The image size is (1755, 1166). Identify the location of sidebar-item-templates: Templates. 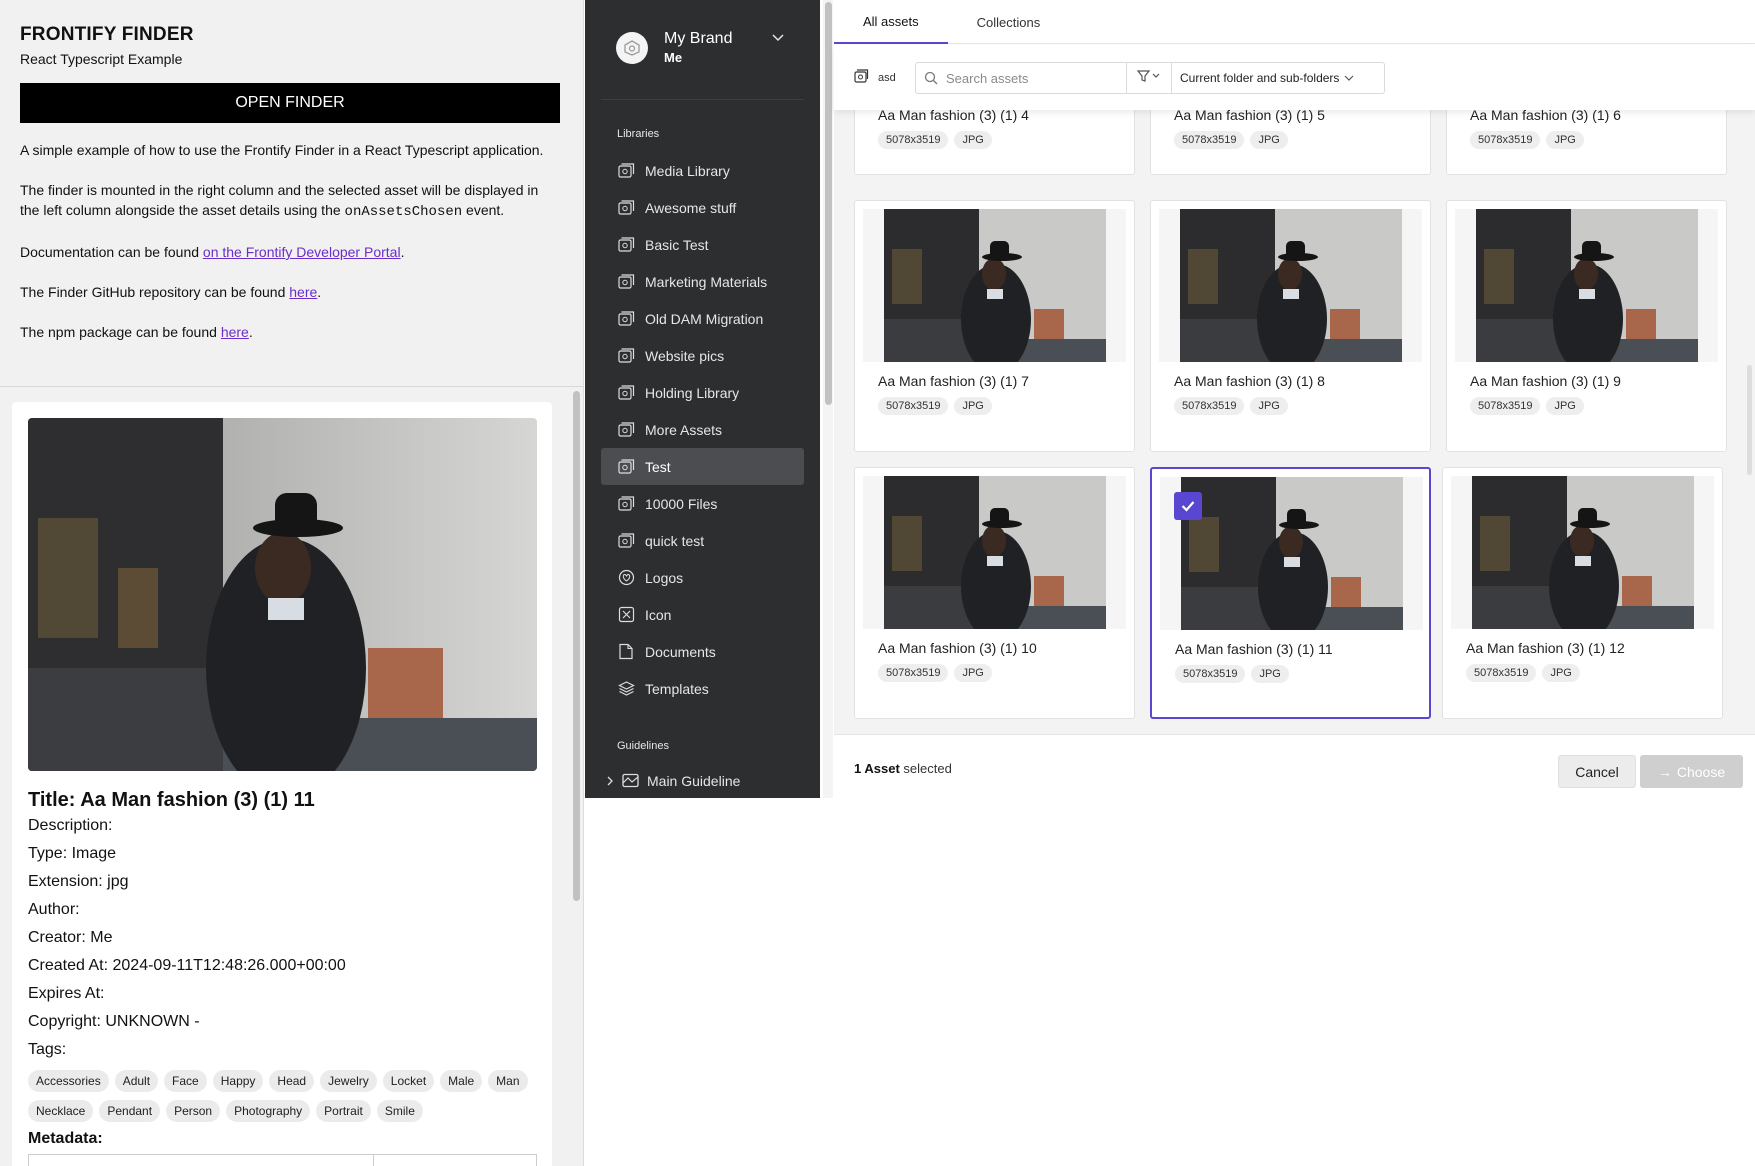
(702, 688).